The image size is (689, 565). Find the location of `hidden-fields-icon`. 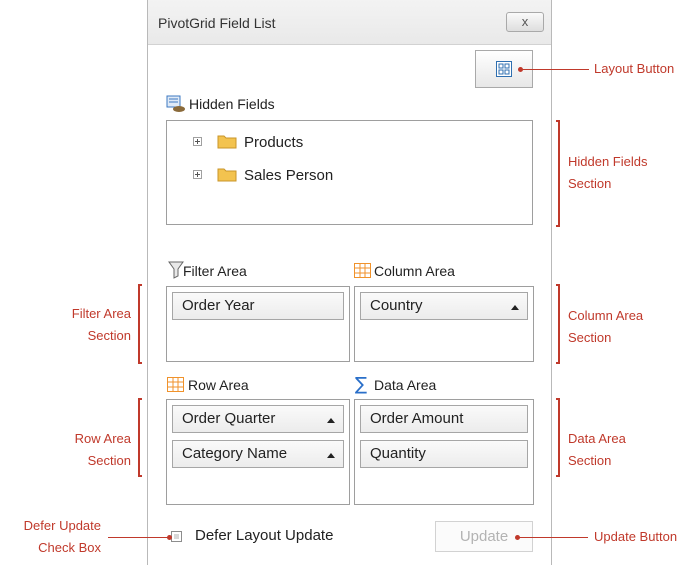

hidden-fields-icon is located at coordinates (176, 106).